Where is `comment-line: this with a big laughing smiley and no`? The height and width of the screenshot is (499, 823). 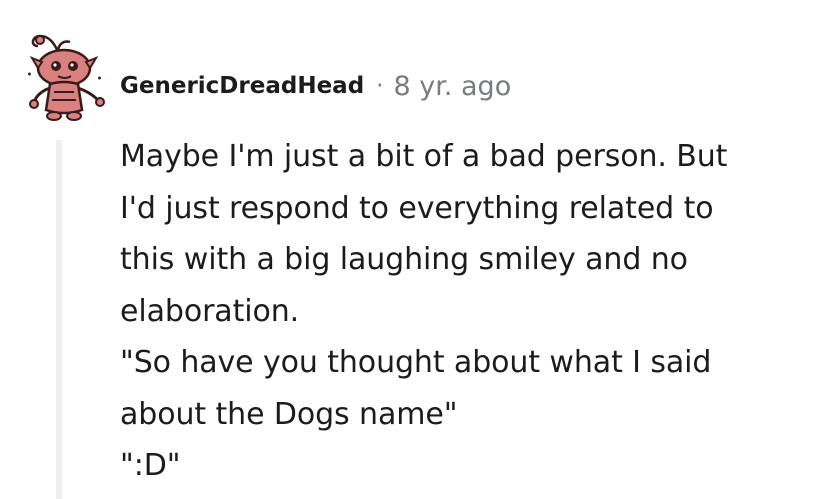 comment-line: this with a big laughing smiley and no is located at coordinates (404, 259).